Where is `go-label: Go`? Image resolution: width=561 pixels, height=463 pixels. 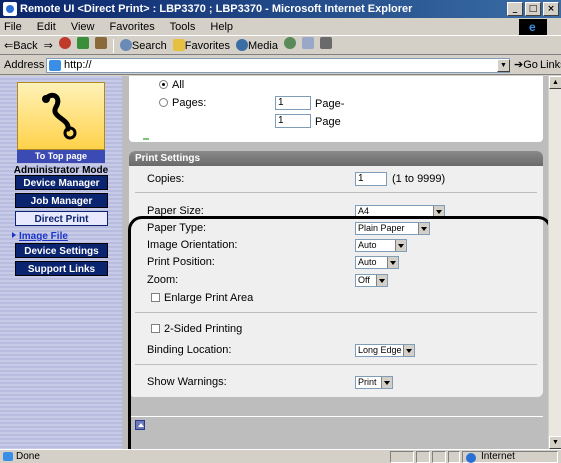 go-label: Go is located at coordinates (530, 65).